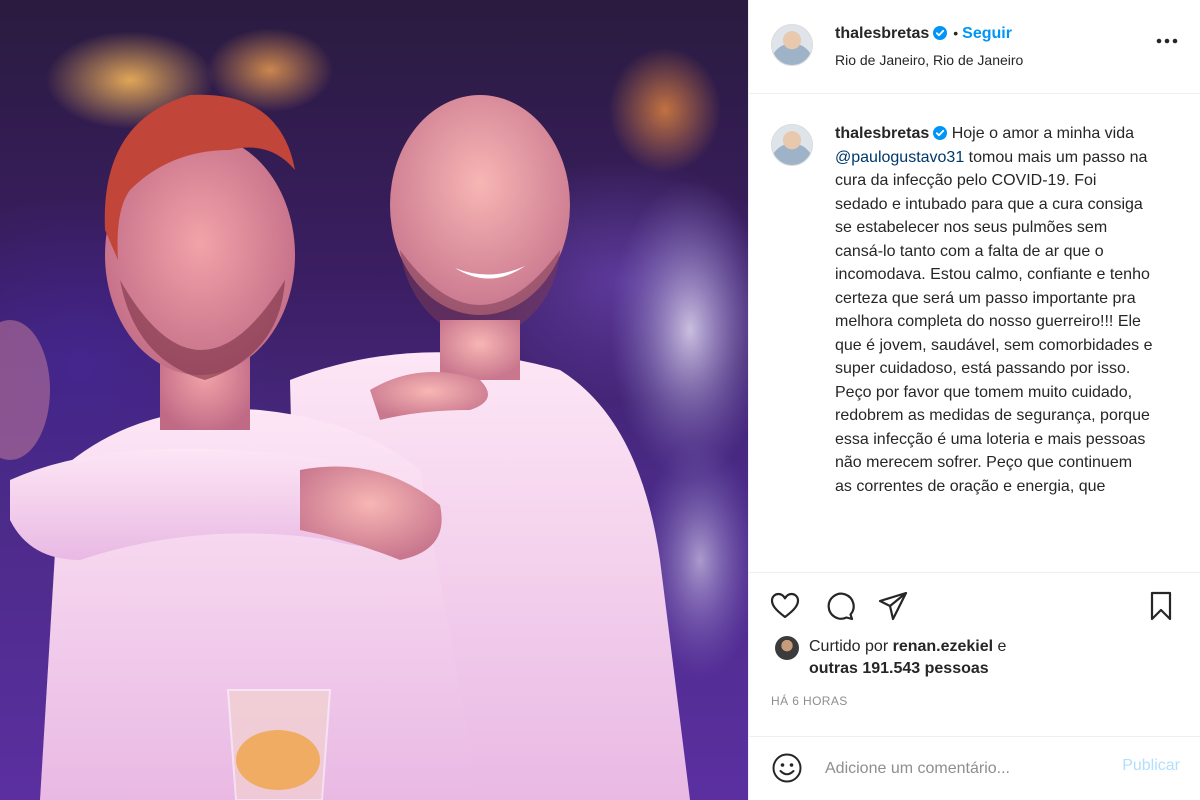 This screenshot has width=1200, height=800. Describe the element at coordinates (960, 769) in the screenshot. I see `comment-input` at that location.